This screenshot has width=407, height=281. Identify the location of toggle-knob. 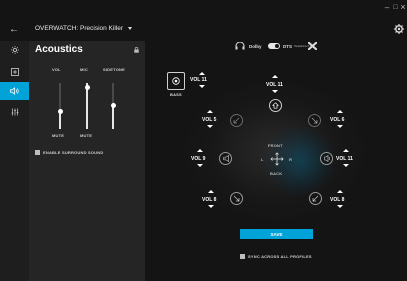
(277, 46).